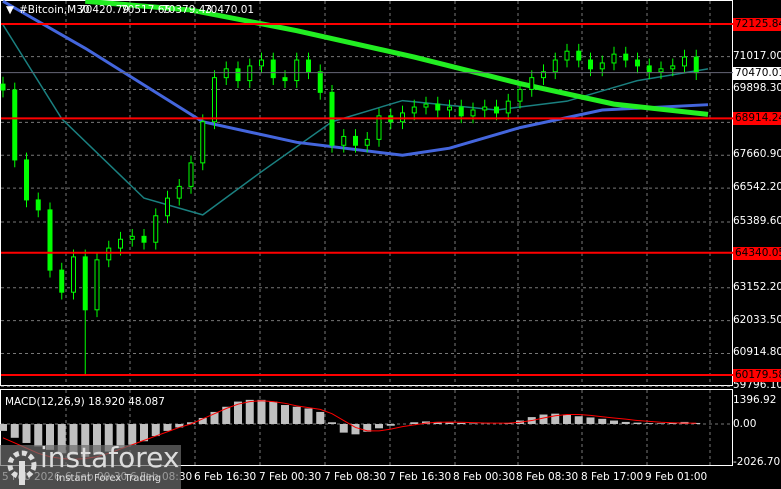 The width and height of the screenshot is (781, 489). I want to click on watermark-brand: instaforex, so click(110, 457).